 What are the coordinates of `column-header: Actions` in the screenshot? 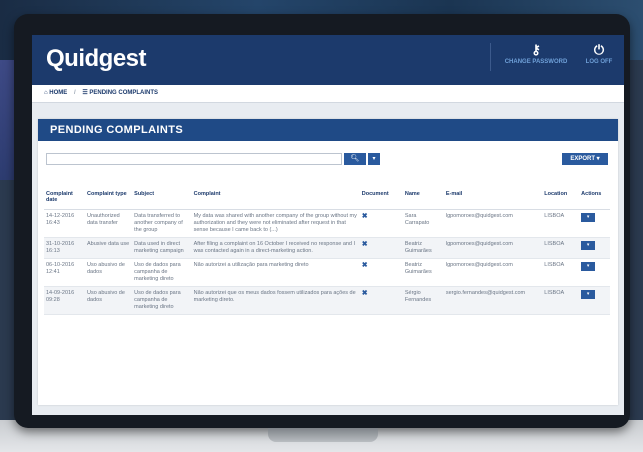 It's located at (594, 199).